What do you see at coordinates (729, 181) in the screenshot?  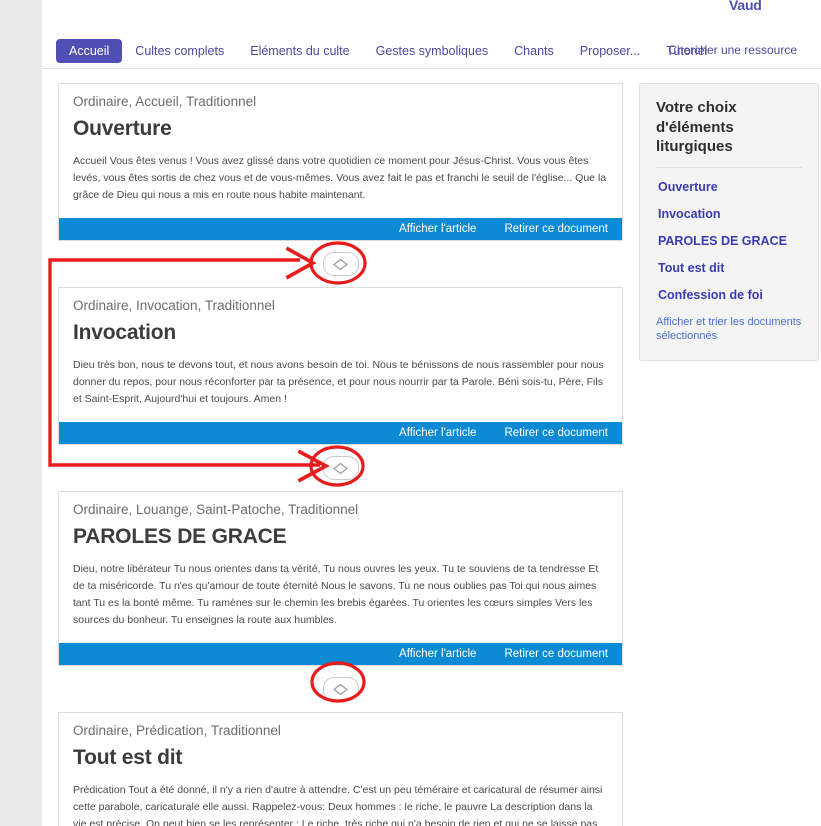 I see `sidebar-item-ouverture: Ouverture` at bounding box center [729, 181].